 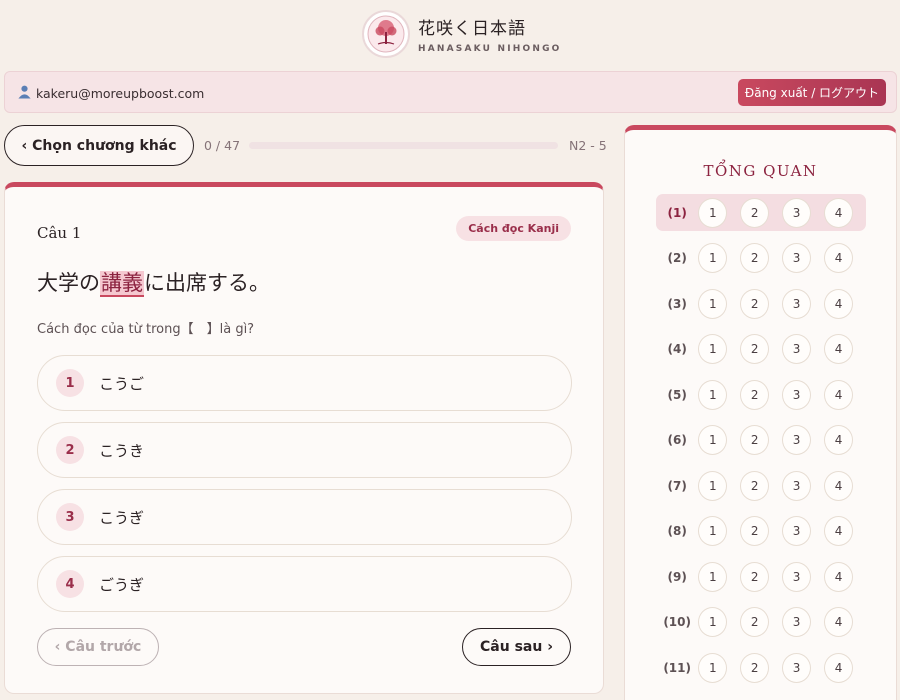 What do you see at coordinates (450, 92) in the screenshot?
I see `user-bar: kakeru@moreupboost.com Đăng xuất / ログアウト` at bounding box center [450, 92].